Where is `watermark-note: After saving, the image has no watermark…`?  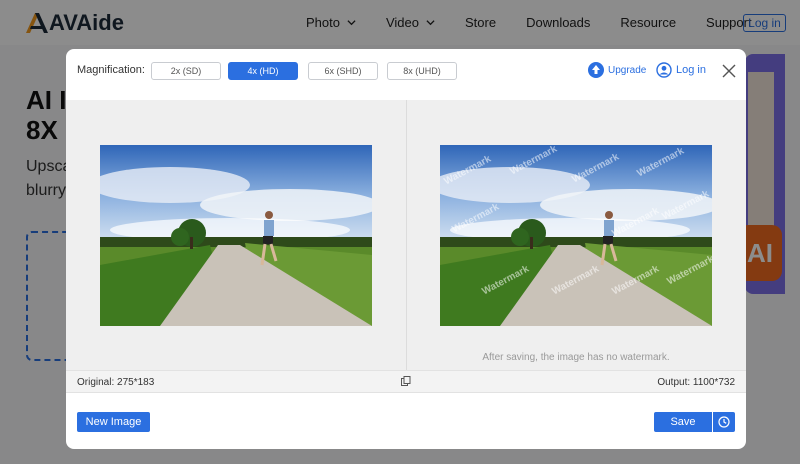
watermark-note: After saving, the image has no watermark… is located at coordinates (576, 357).